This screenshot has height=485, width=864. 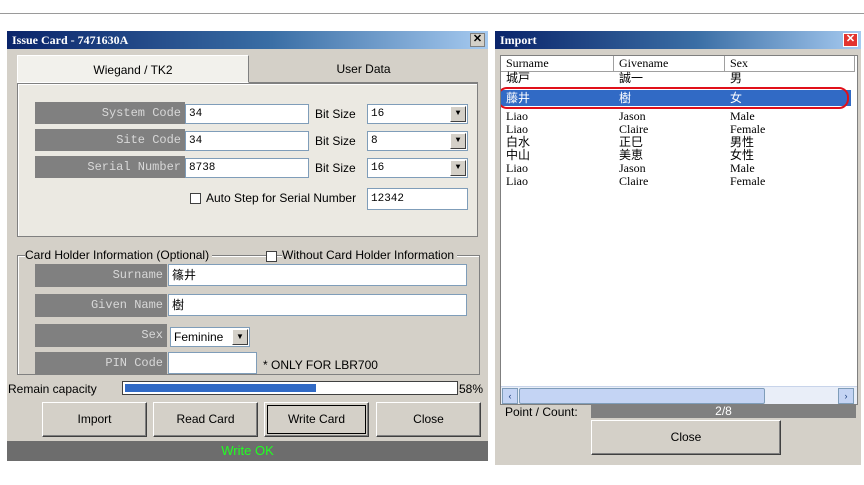 I want to click on remain-capacity-fill, so click(x=220, y=388).